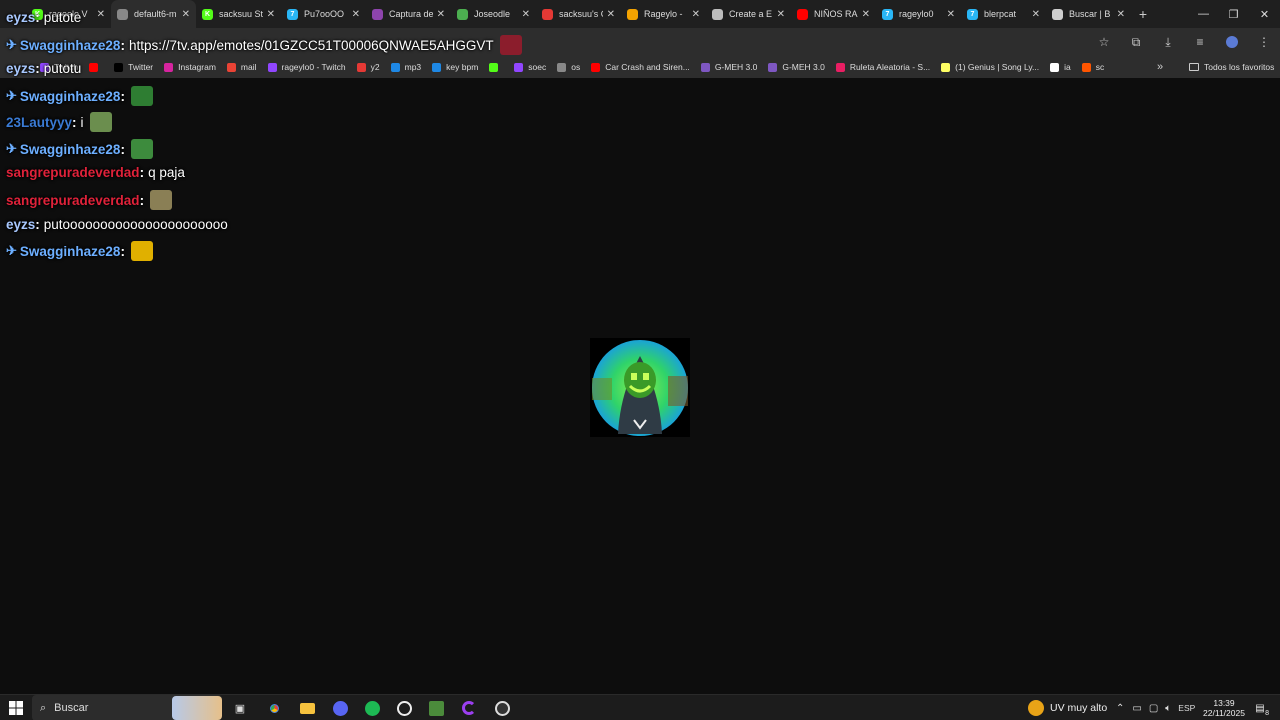 The width and height of the screenshot is (1280, 720). Describe the element at coordinates (404, 708) in the screenshot. I see `media-player-icon` at that location.